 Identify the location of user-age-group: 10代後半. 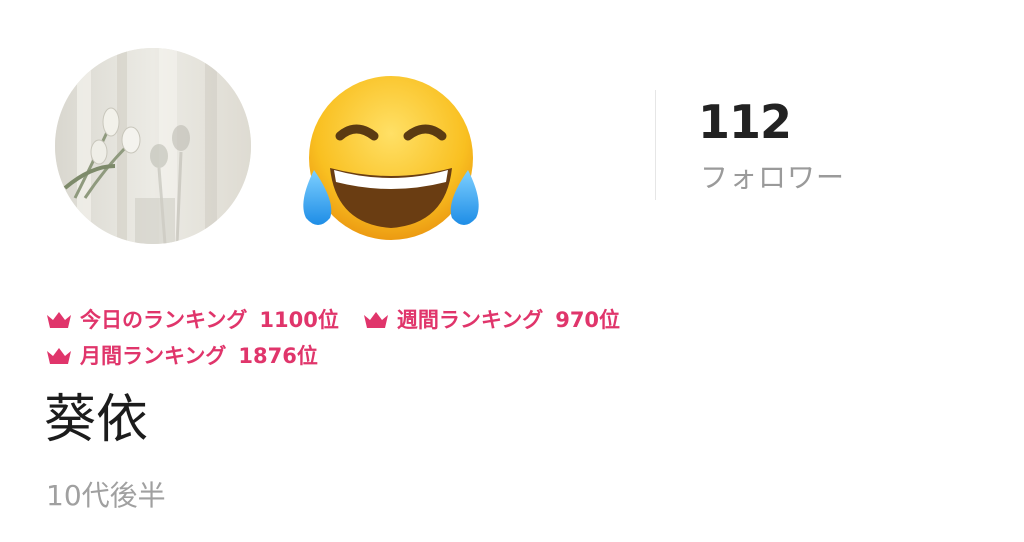
(106, 495).